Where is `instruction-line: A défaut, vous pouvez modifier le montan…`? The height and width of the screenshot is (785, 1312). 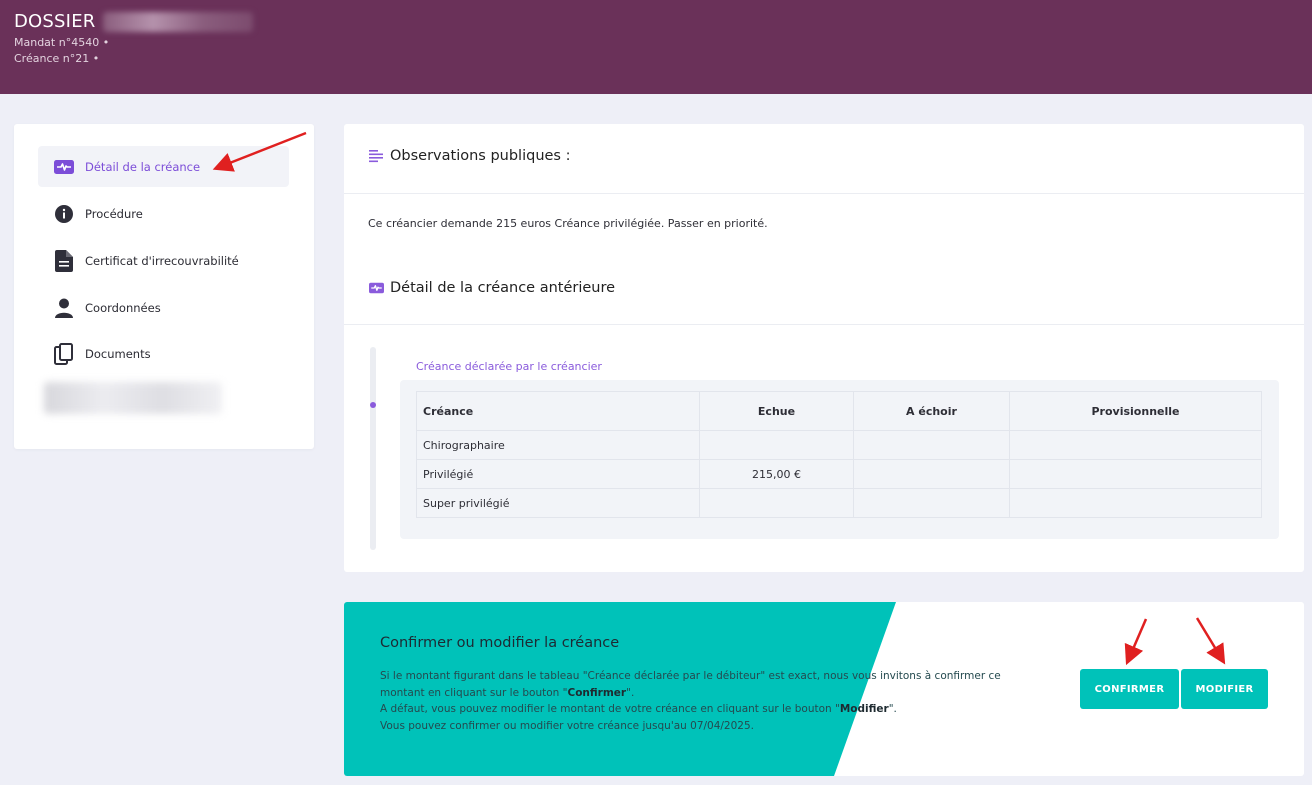 instruction-line: A défaut, vous pouvez modifier le montan… is located at coordinates (638, 709).